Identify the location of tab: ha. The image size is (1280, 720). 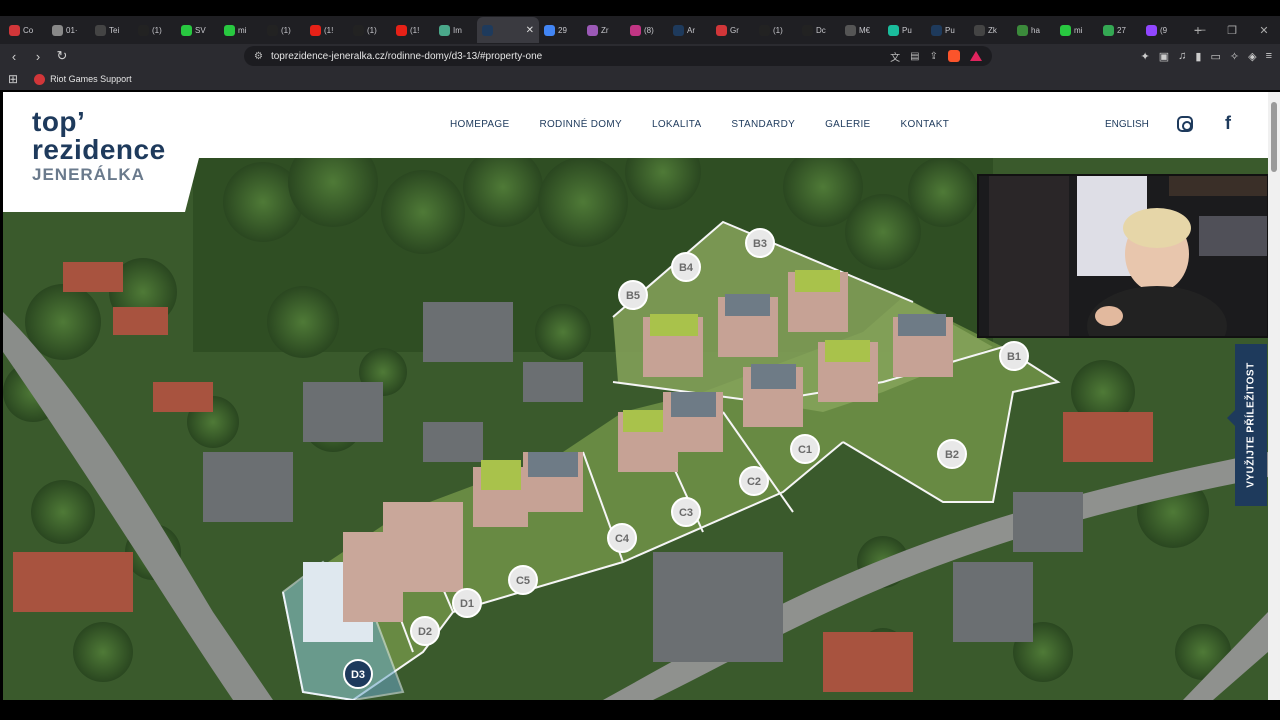
(1033, 30).